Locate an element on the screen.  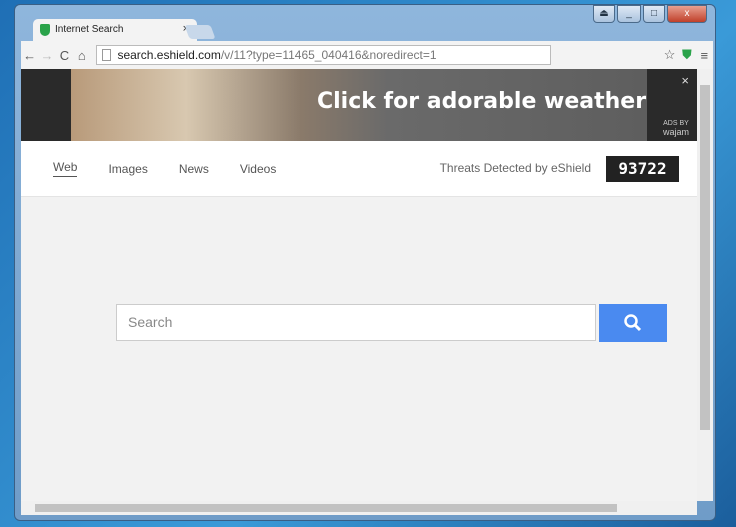
ads-by-label: ADS BY is located at coordinates (676, 123).